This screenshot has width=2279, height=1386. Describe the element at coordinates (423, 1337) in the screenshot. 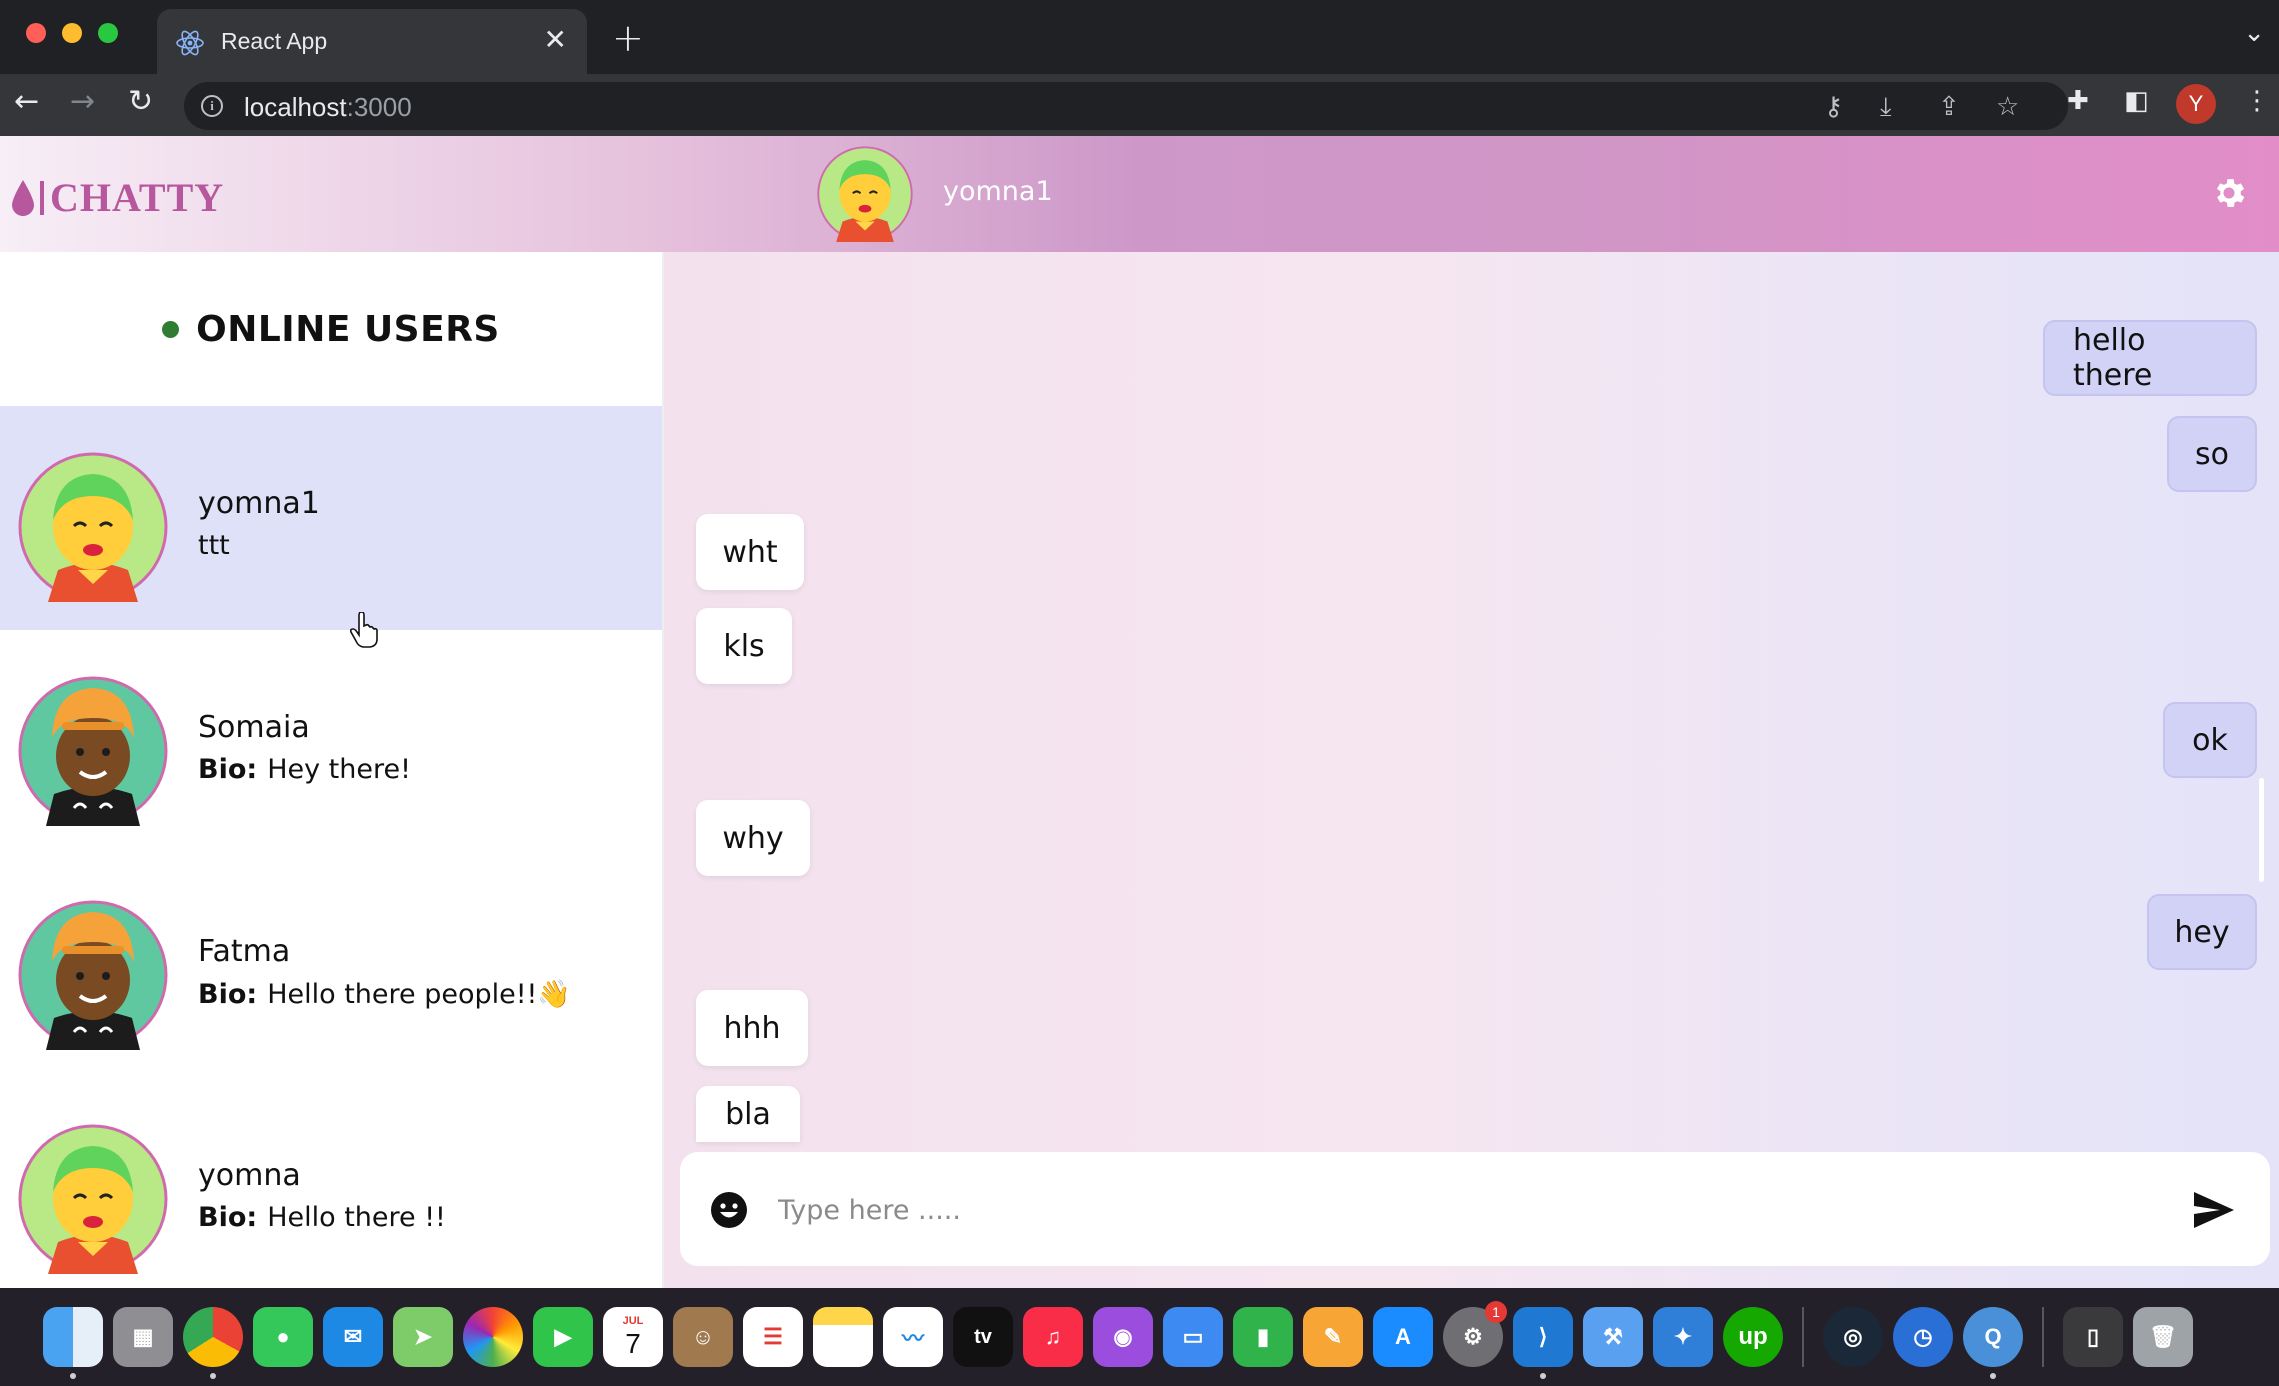

I see `maps-icon: ➤` at that location.